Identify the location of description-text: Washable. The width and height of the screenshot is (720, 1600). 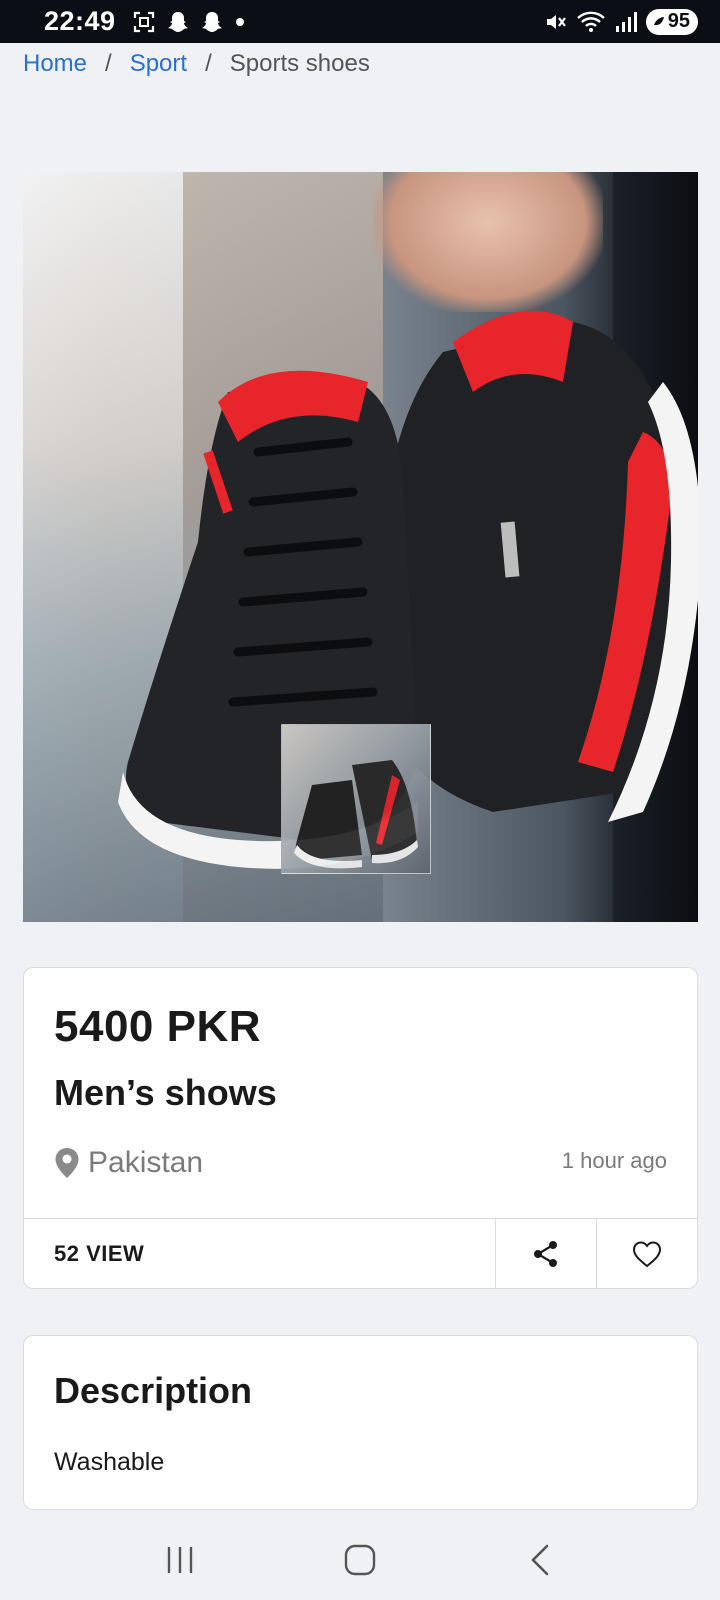
(109, 1462).